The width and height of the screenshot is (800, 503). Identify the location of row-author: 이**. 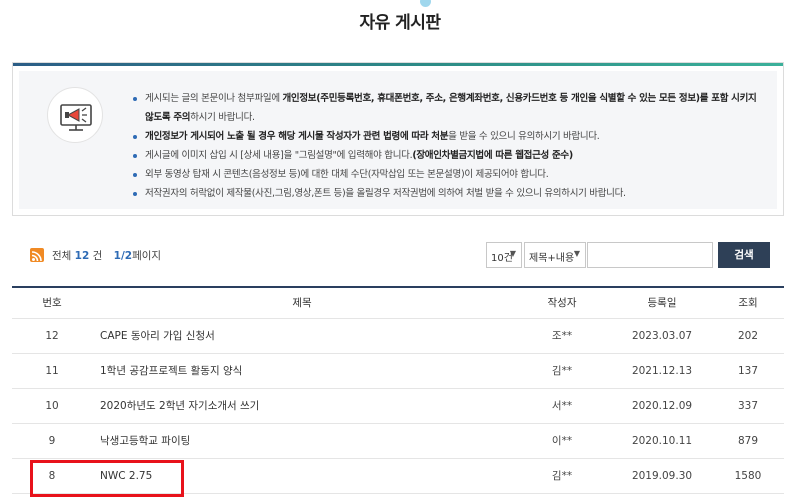
(562, 441).